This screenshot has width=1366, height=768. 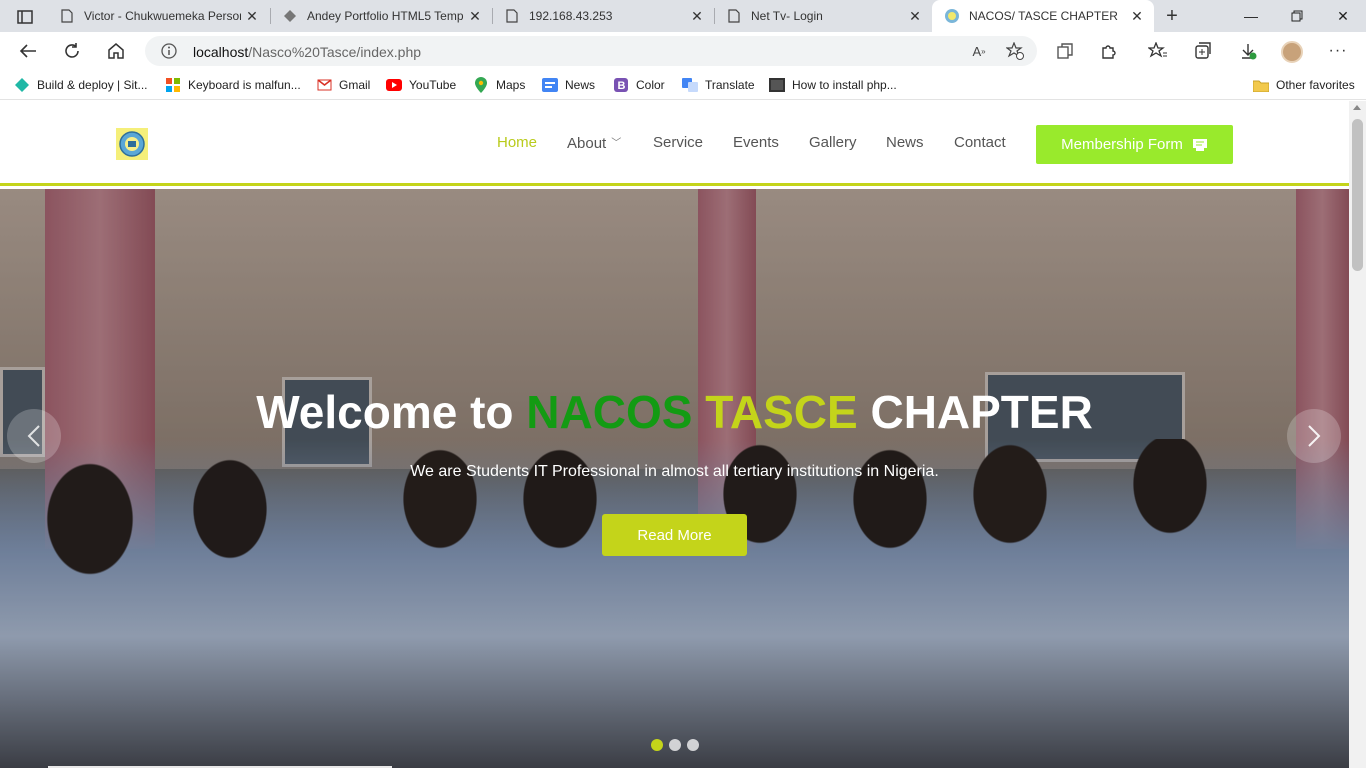 I want to click on back-button, so click(x=28, y=51).